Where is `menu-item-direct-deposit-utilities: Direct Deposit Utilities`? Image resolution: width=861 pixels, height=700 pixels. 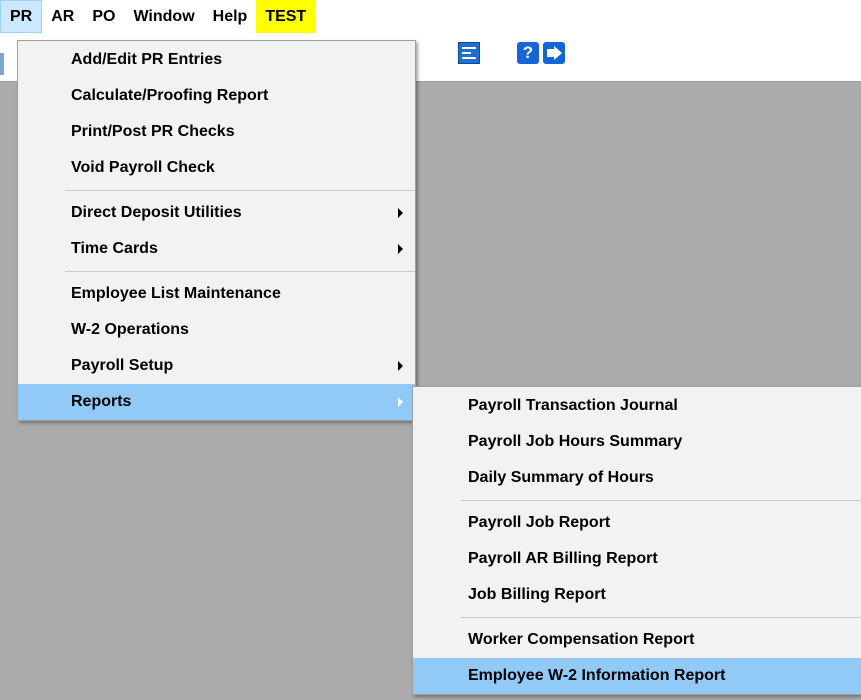
menu-item-direct-deposit-utilities: Direct Deposit Utilities is located at coordinates (216, 213).